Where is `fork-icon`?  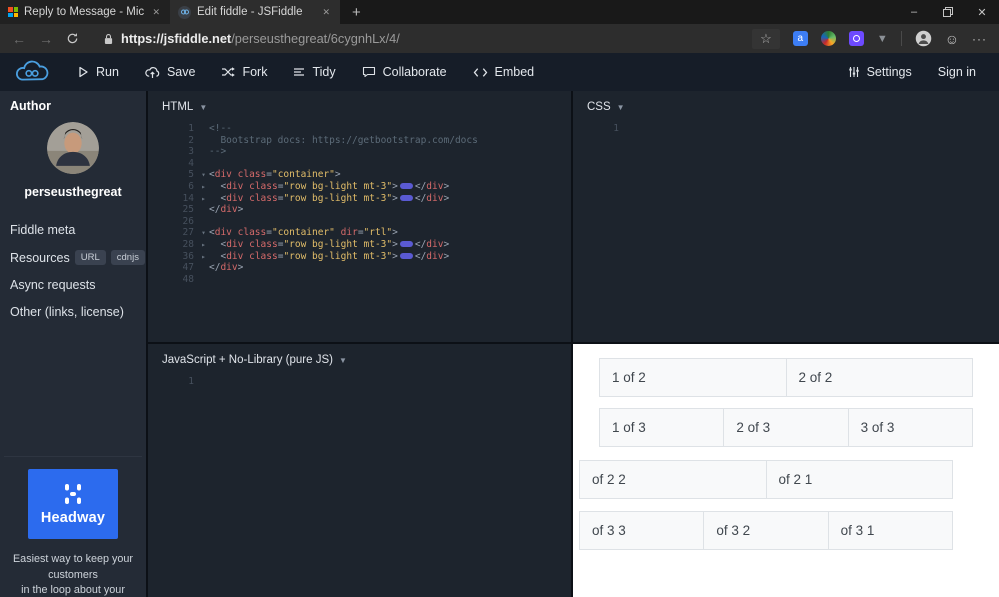
fork-icon is located at coordinates (228, 72).